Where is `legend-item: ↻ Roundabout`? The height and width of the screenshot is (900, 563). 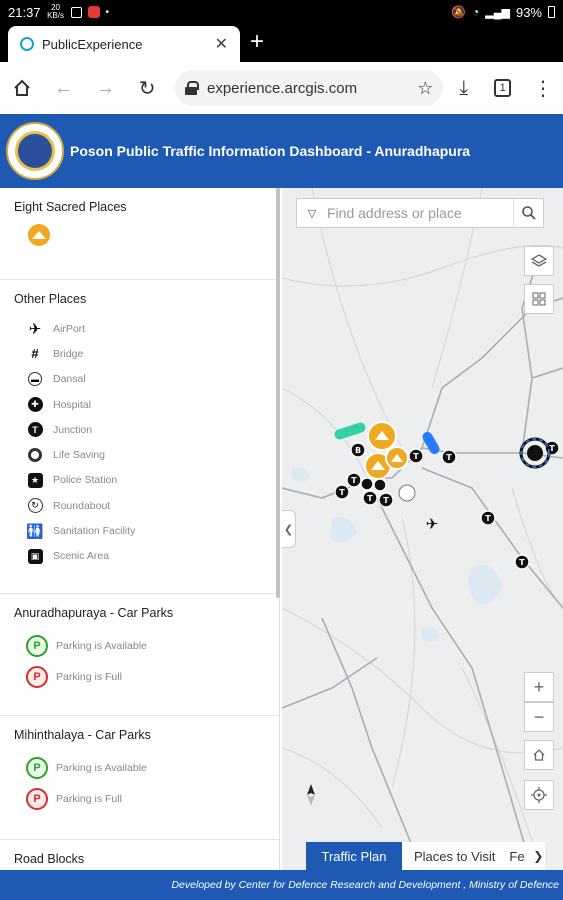
legend-item: ↻ Roundabout is located at coordinates (139, 505).